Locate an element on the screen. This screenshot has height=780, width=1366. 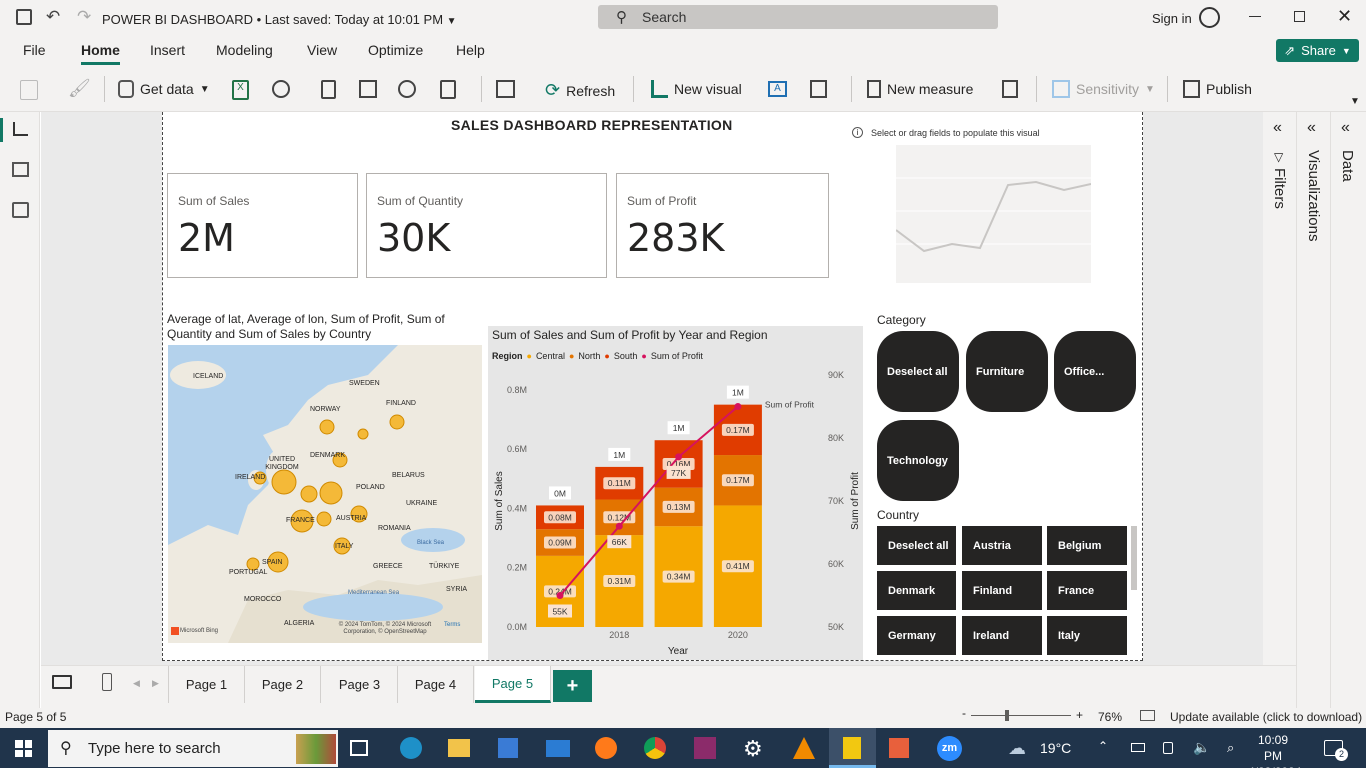
fit-to-page-icon is located at coordinates (1147, 715).